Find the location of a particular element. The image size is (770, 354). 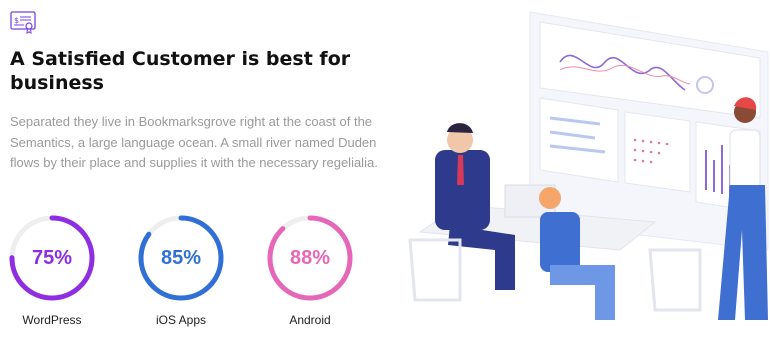

stat-android: 88% Android is located at coordinates (310, 270).